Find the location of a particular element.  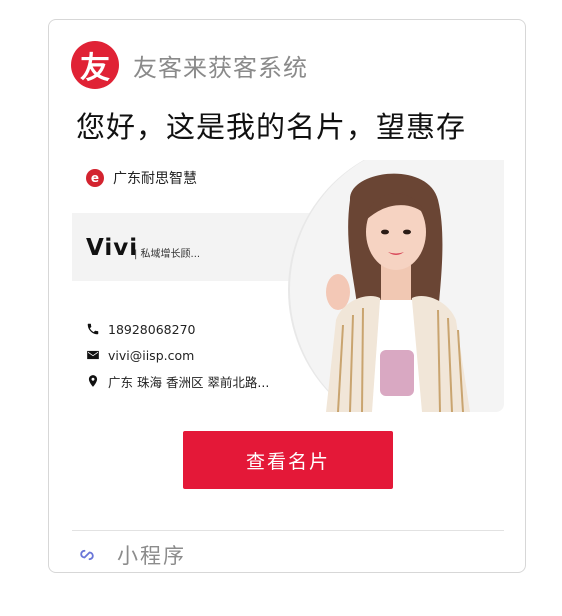

portrait-illustration is located at coordinates (398, 292).